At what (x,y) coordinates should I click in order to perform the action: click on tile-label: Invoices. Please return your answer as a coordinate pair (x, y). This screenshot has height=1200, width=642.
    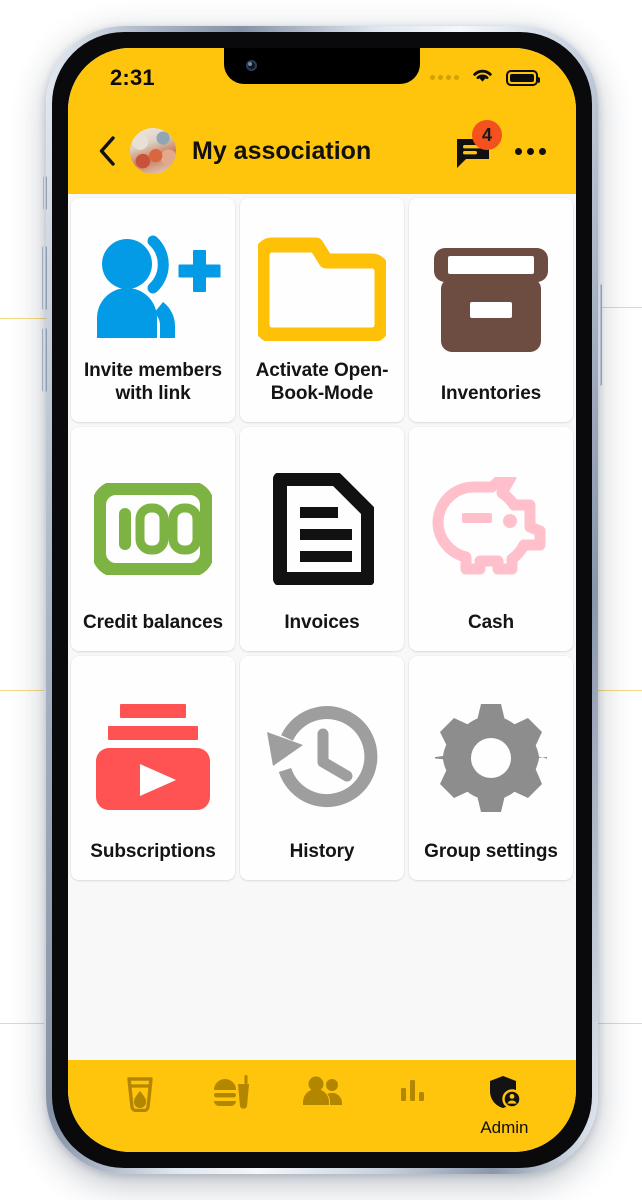
    Looking at the image, I should click on (322, 623).